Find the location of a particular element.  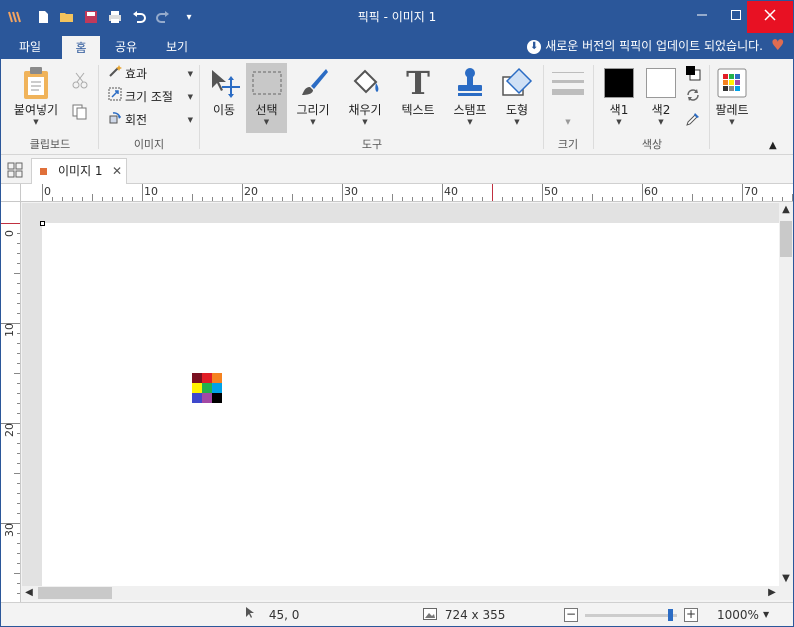

zoom-level: 1000% is located at coordinates (738, 615).